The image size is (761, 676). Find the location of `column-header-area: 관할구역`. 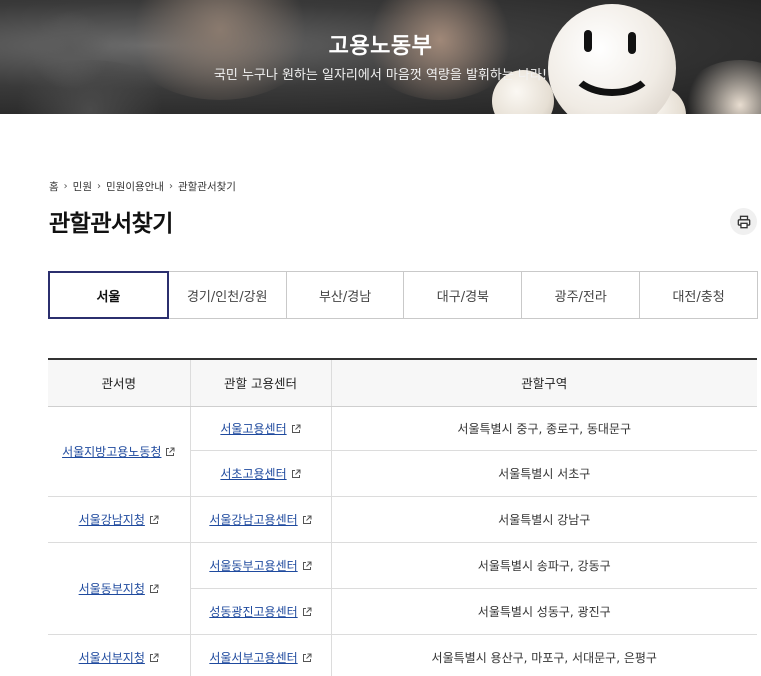

column-header-area: 관할구역 is located at coordinates (544, 382).